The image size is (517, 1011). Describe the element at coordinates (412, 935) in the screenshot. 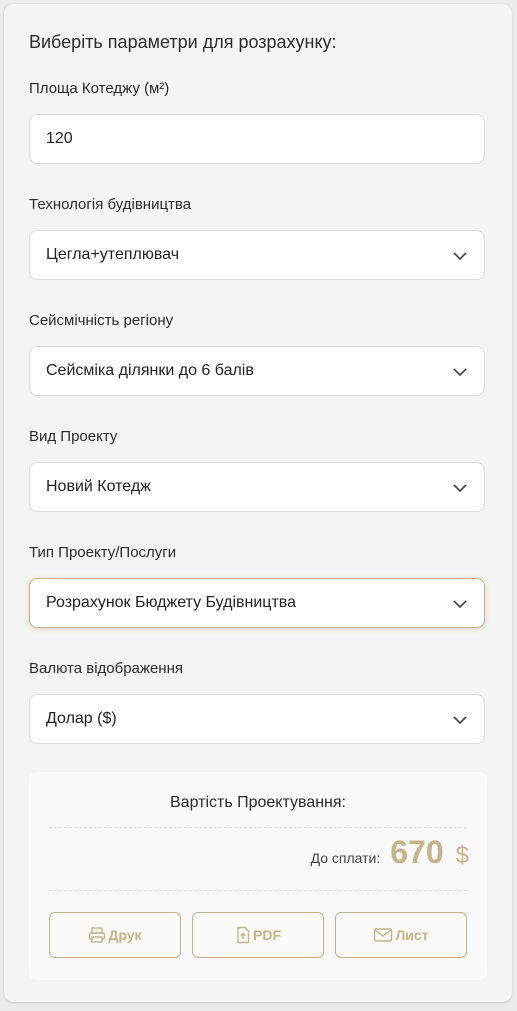

I see `letter-label: Лист` at that location.